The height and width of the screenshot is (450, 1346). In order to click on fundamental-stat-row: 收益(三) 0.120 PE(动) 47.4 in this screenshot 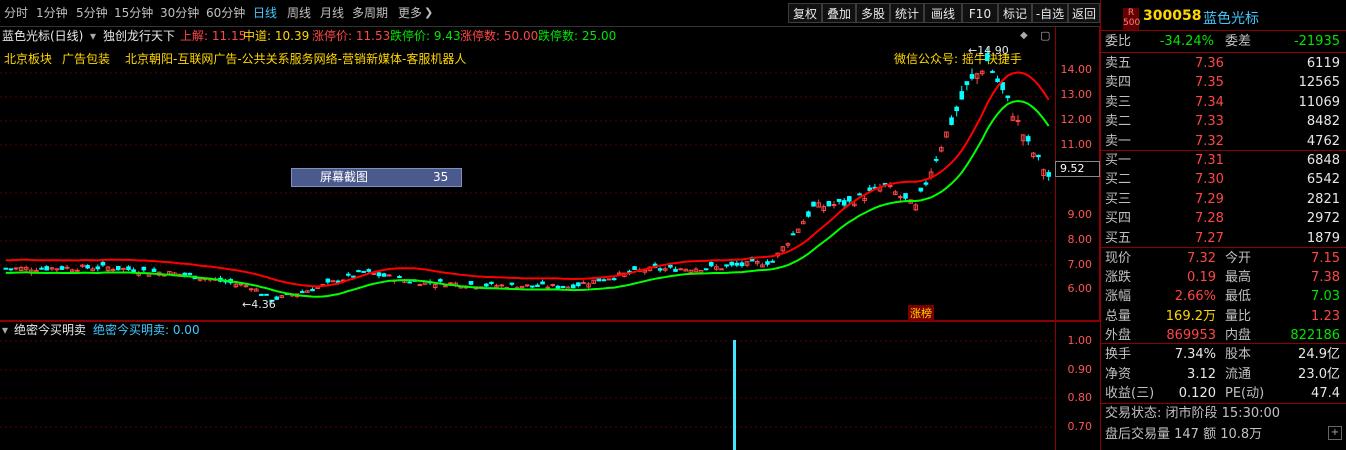, I will do `click(1222, 393)`.